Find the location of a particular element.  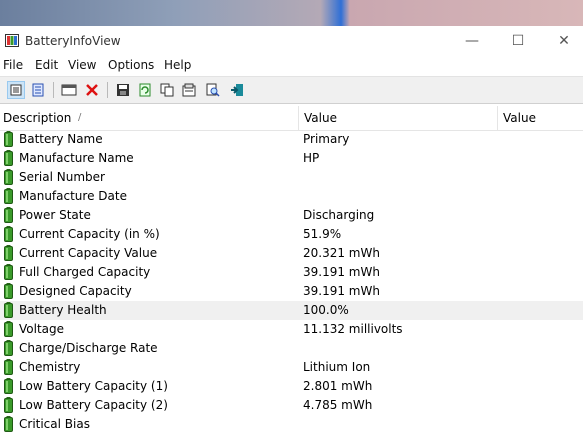

list-item: Manufacture Name HP is located at coordinates (291, 158).